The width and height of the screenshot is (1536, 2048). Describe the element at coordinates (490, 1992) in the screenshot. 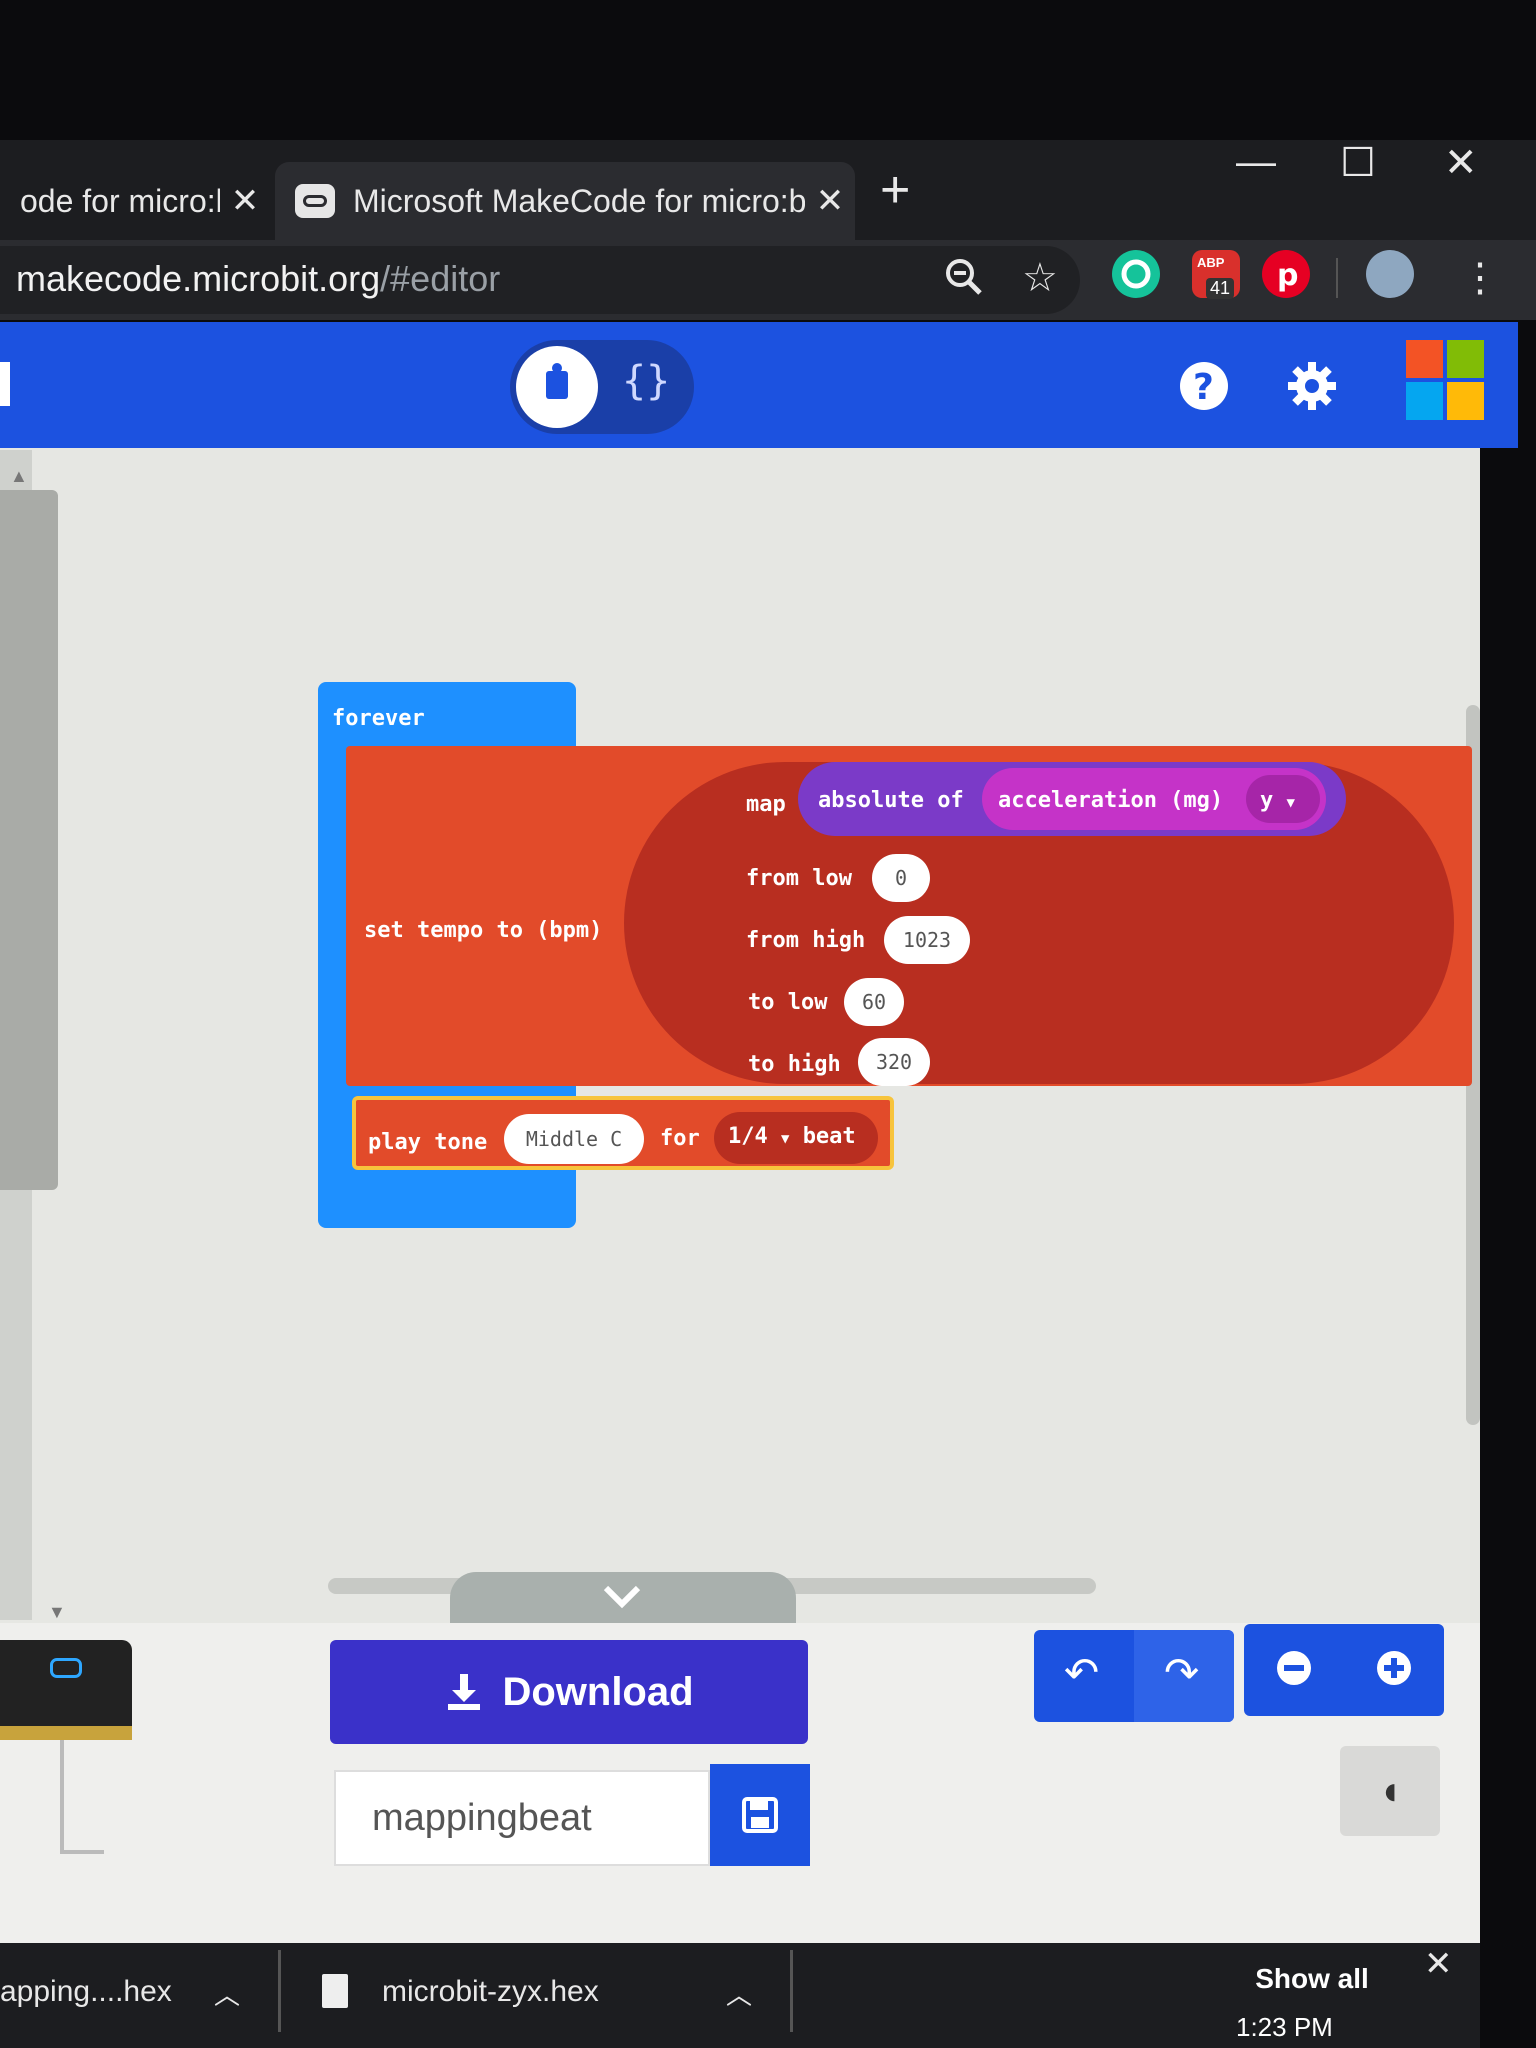

I see `download-item: microbit-zyx.hex` at that location.